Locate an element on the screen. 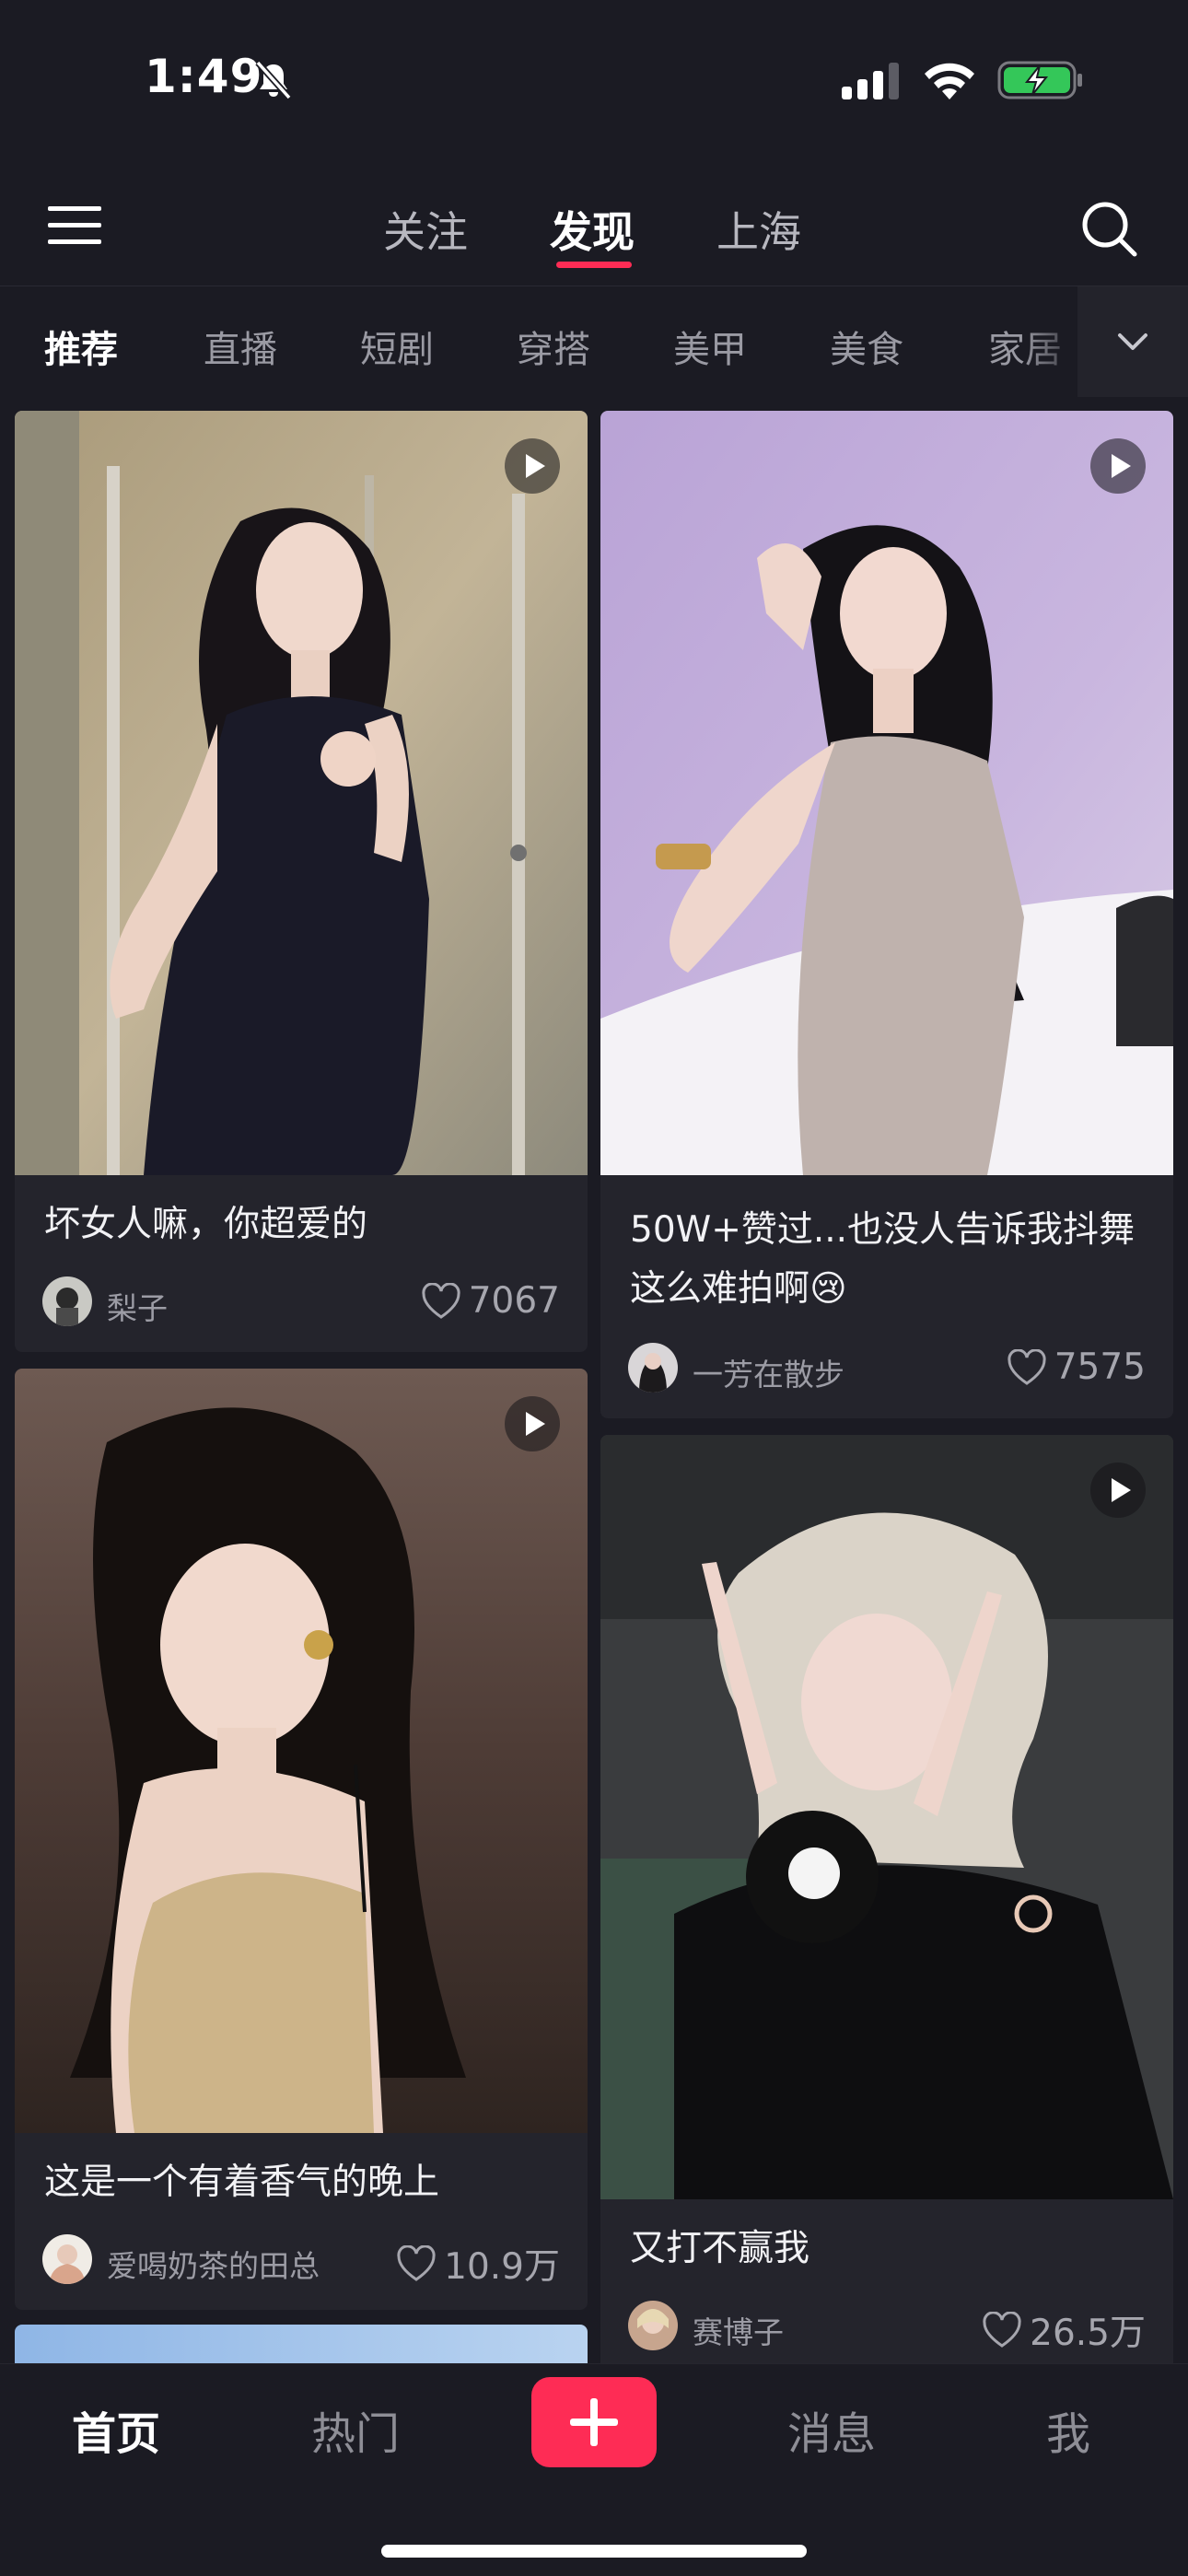 This screenshot has height=2576, width=1188. category-recommend: 推荐 is located at coordinates (81, 346).